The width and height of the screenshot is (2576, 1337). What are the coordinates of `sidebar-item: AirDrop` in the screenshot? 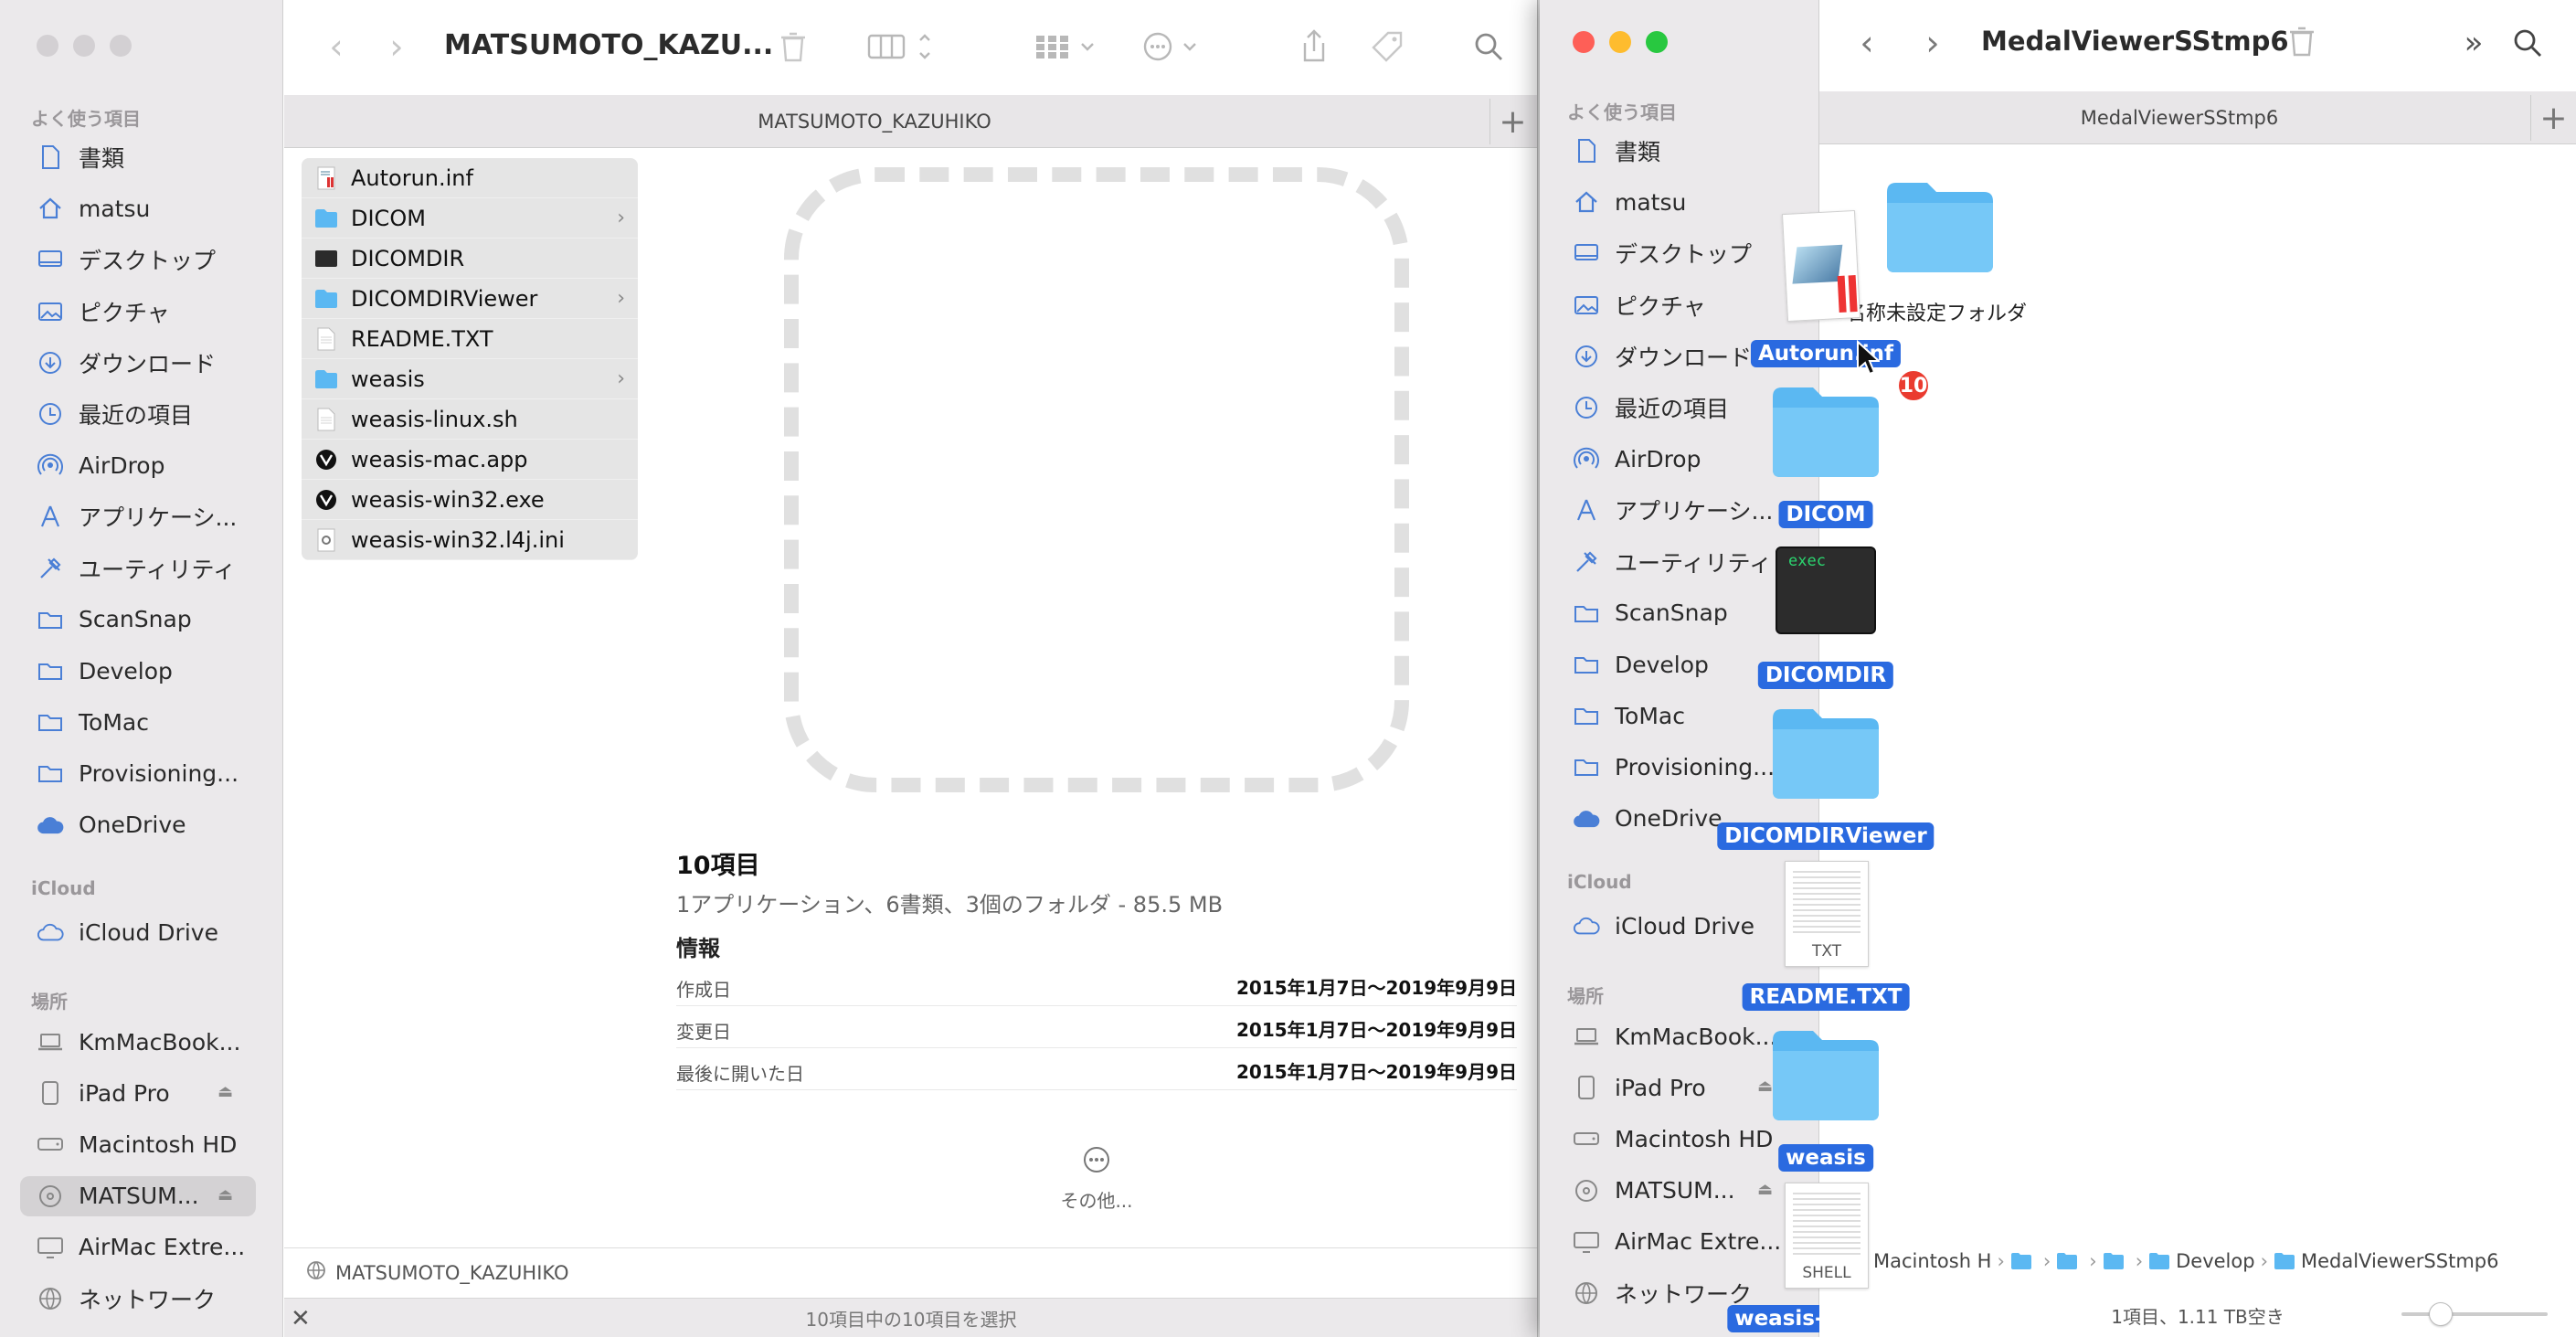 It's located at (158, 465).